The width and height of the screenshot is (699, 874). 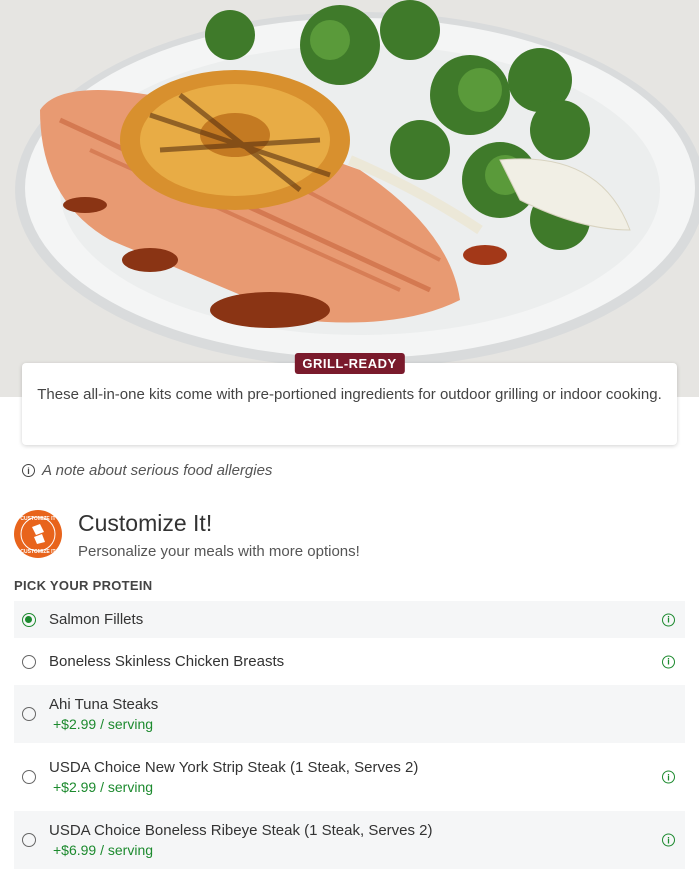 What do you see at coordinates (29, 619) in the screenshot?
I see `radio-button-selected` at bounding box center [29, 619].